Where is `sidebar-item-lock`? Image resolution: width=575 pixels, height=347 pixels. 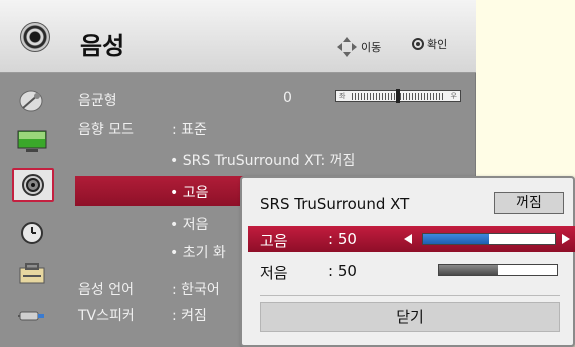 sidebar-item-lock is located at coordinates (32, 274).